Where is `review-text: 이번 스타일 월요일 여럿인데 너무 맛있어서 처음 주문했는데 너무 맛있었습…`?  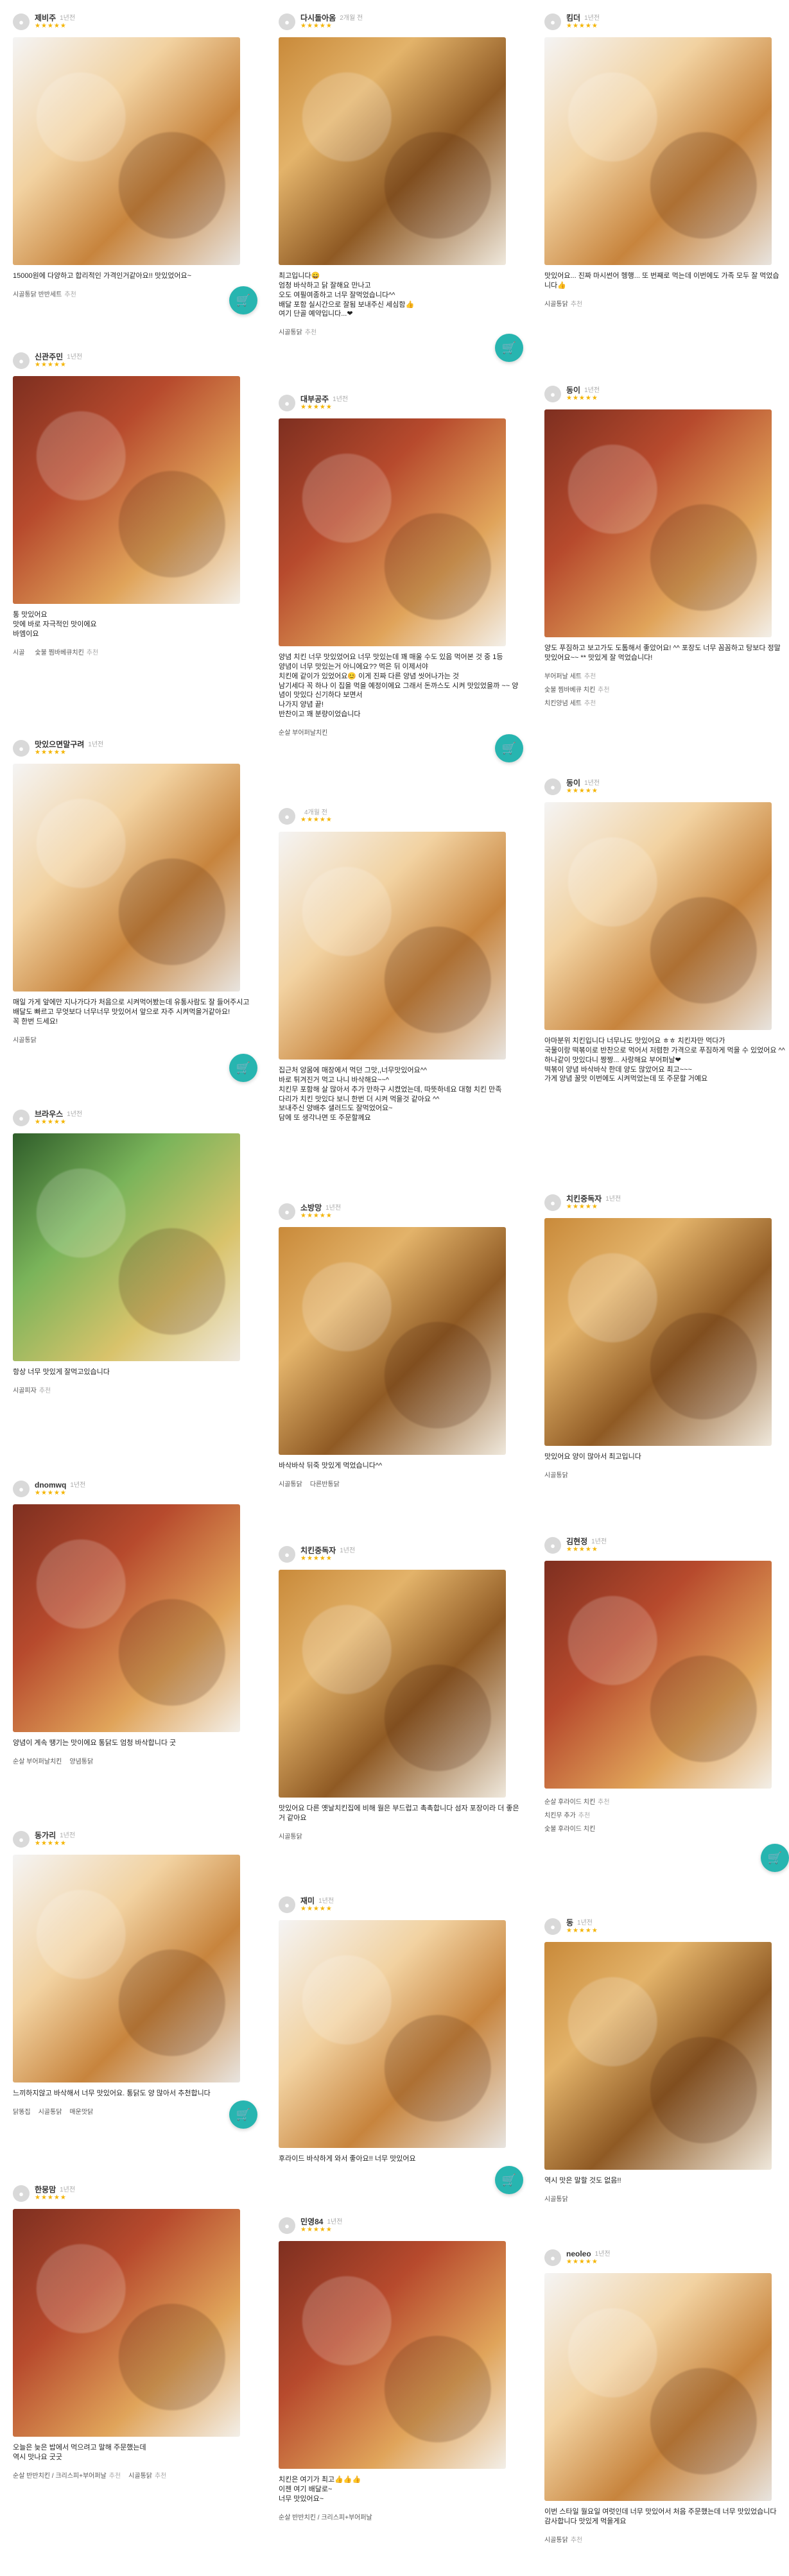
review-text: 이번 스타일 월요일 여럿인데 너무 맛있어서 처음 주문했는데 너무 맛있었습… is located at coordinates (661, 2516).